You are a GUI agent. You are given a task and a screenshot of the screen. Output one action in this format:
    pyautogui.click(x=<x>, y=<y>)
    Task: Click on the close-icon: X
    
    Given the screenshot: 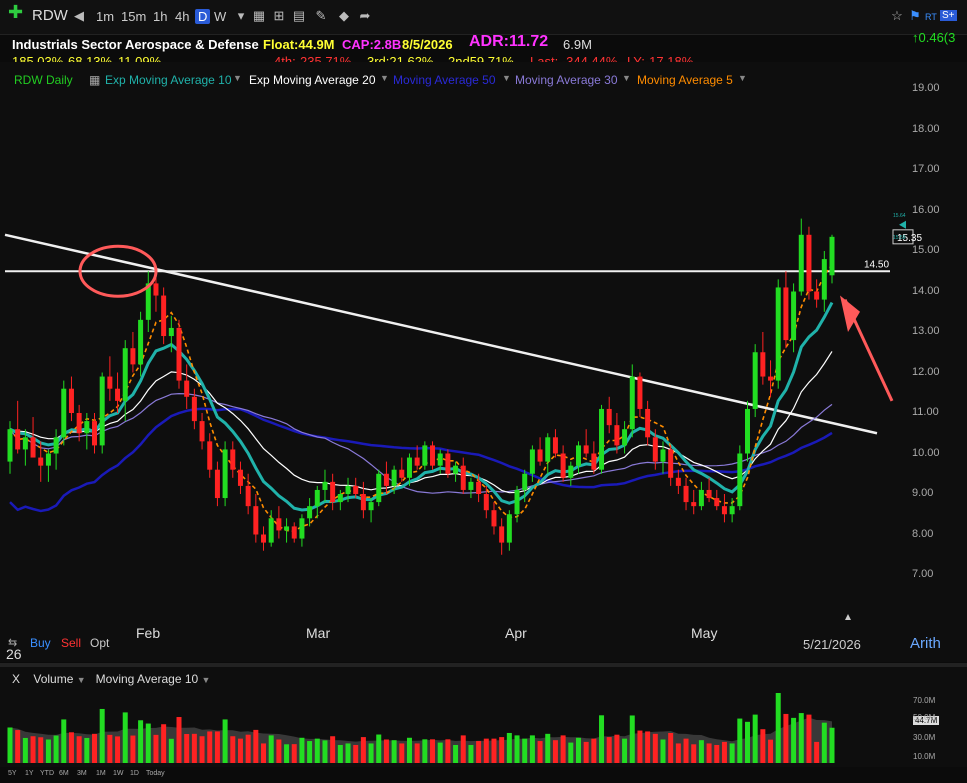 What is the action you would take?
    pyautogui.click(x=16, y=679)
    